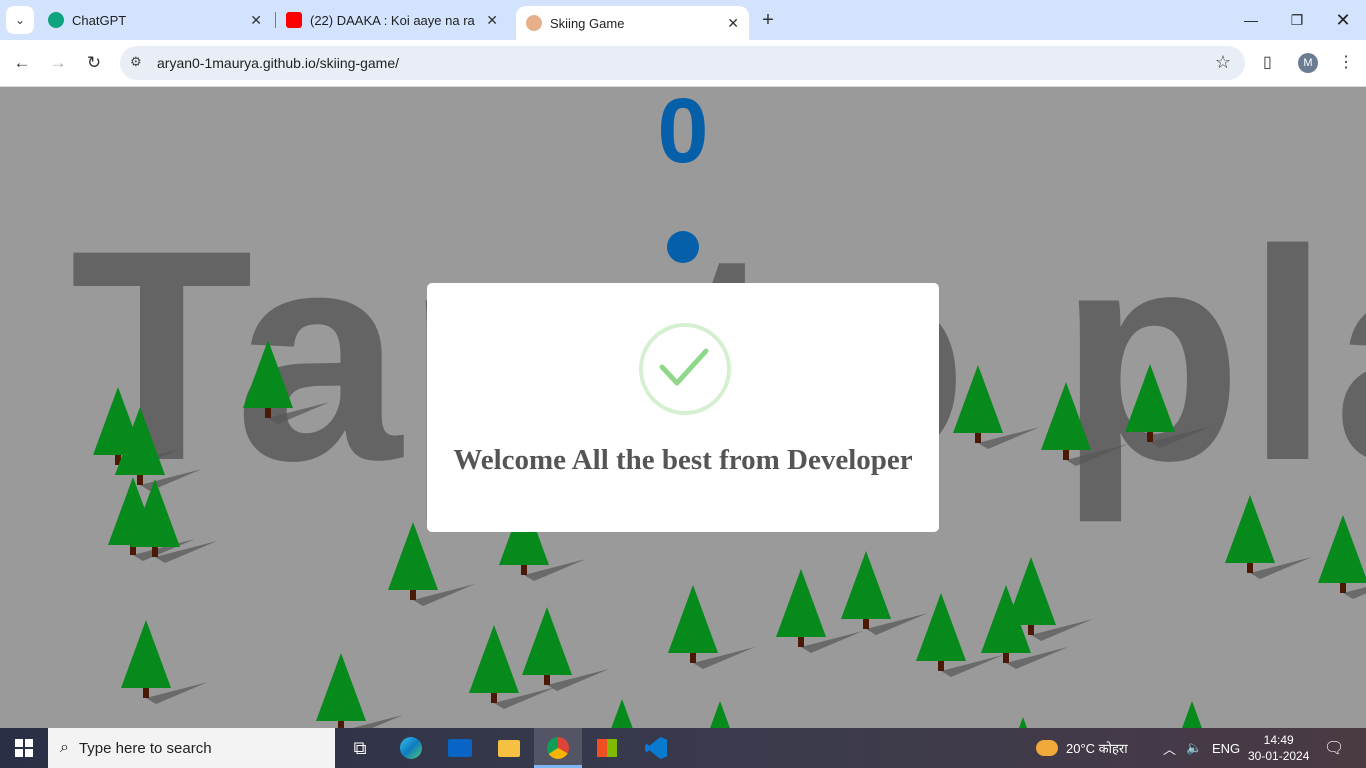 The width and height of the screenshot is (1366, 768). Describe the element at coordinates (278, 63) in the screenshot. I see `url-text: aryan0-1maurya.github.io/skiing-game/` at that location.